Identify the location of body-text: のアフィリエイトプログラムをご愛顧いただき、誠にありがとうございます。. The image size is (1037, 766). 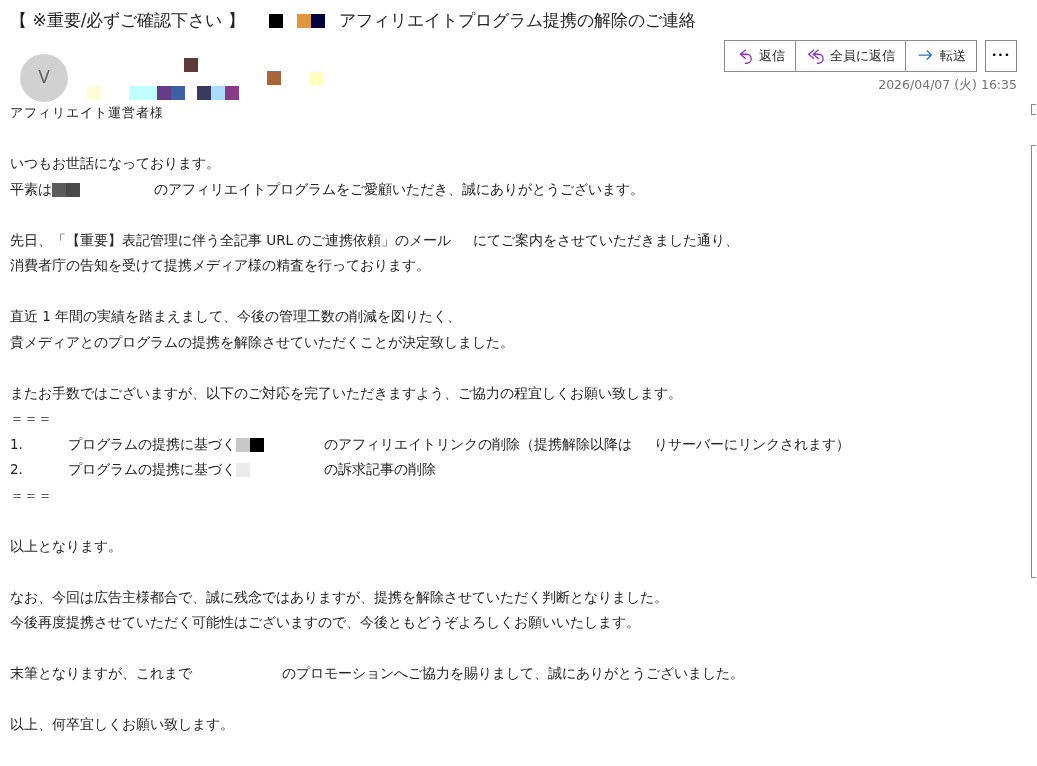
(399, 188).